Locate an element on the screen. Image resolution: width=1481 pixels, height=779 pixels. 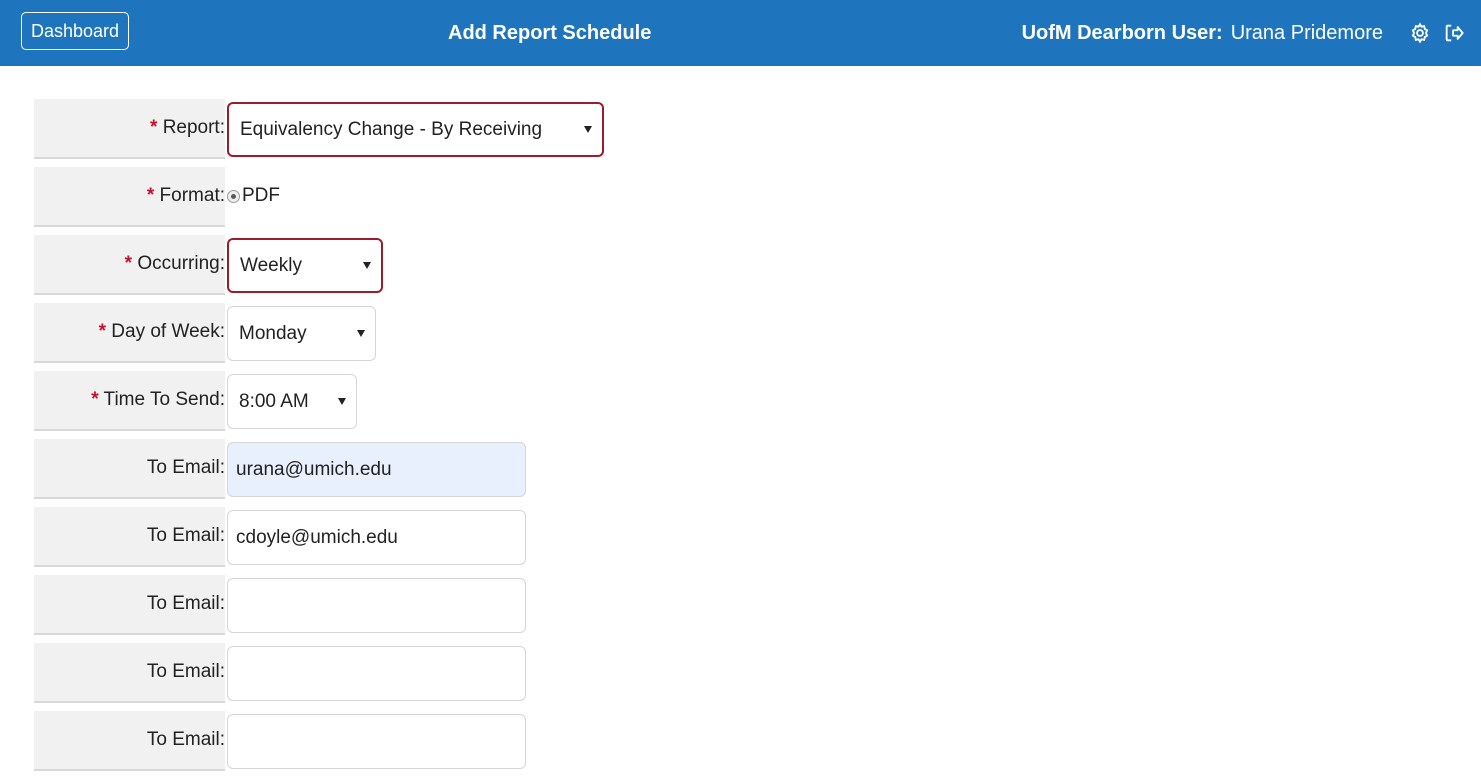
time-to-send-select: 8:00 AM is located at coordinates (292, 401).